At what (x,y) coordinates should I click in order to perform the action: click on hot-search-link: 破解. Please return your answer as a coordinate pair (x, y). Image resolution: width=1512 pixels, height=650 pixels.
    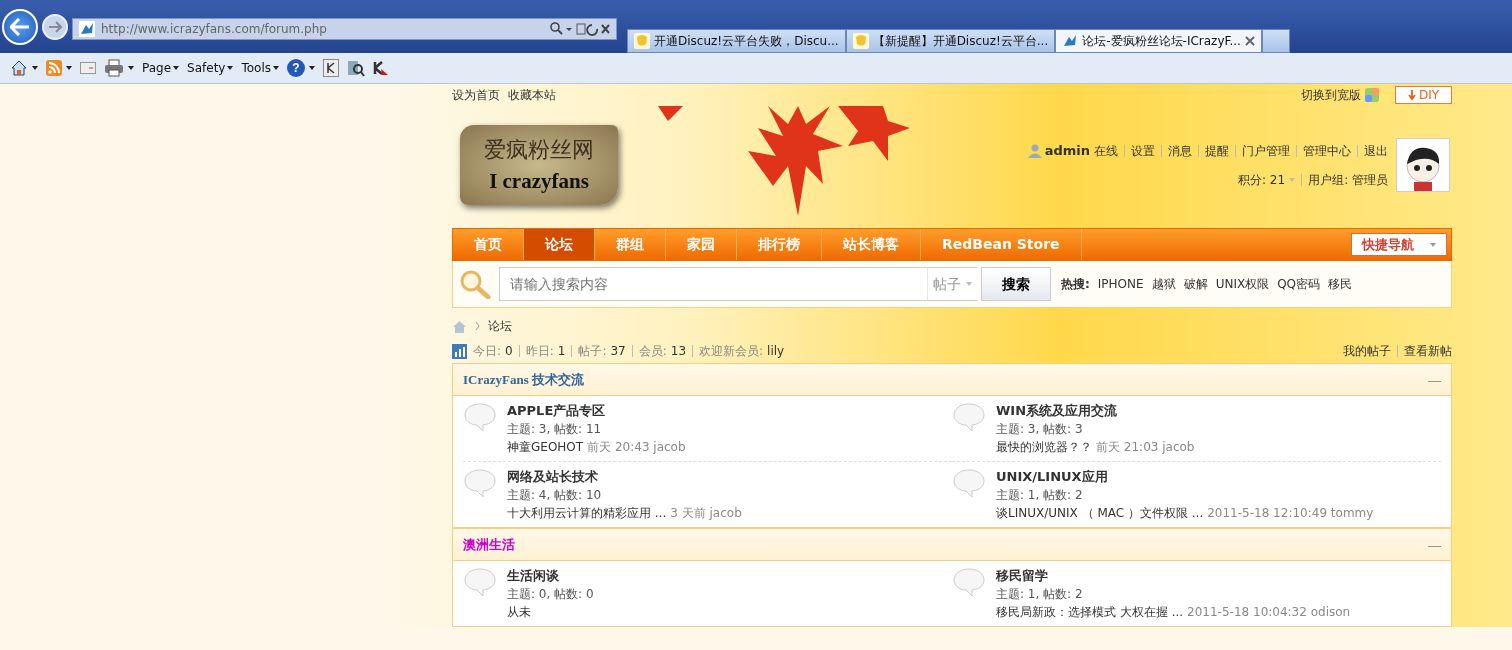
    Looking at the image, I should click on (1195, 284).